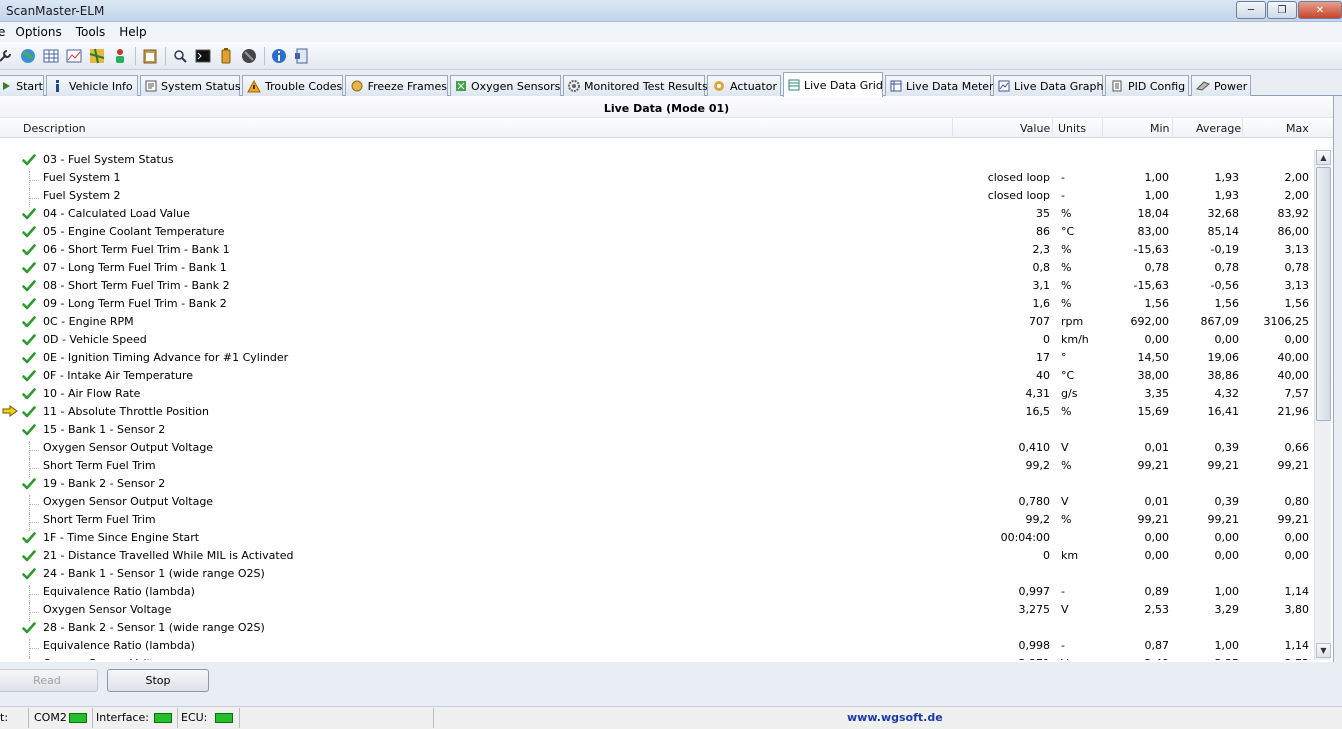  What do you see at coordinates (29, 86) in the screenshot?
I see `tab-label: Start` at bounding box center [29, 86].